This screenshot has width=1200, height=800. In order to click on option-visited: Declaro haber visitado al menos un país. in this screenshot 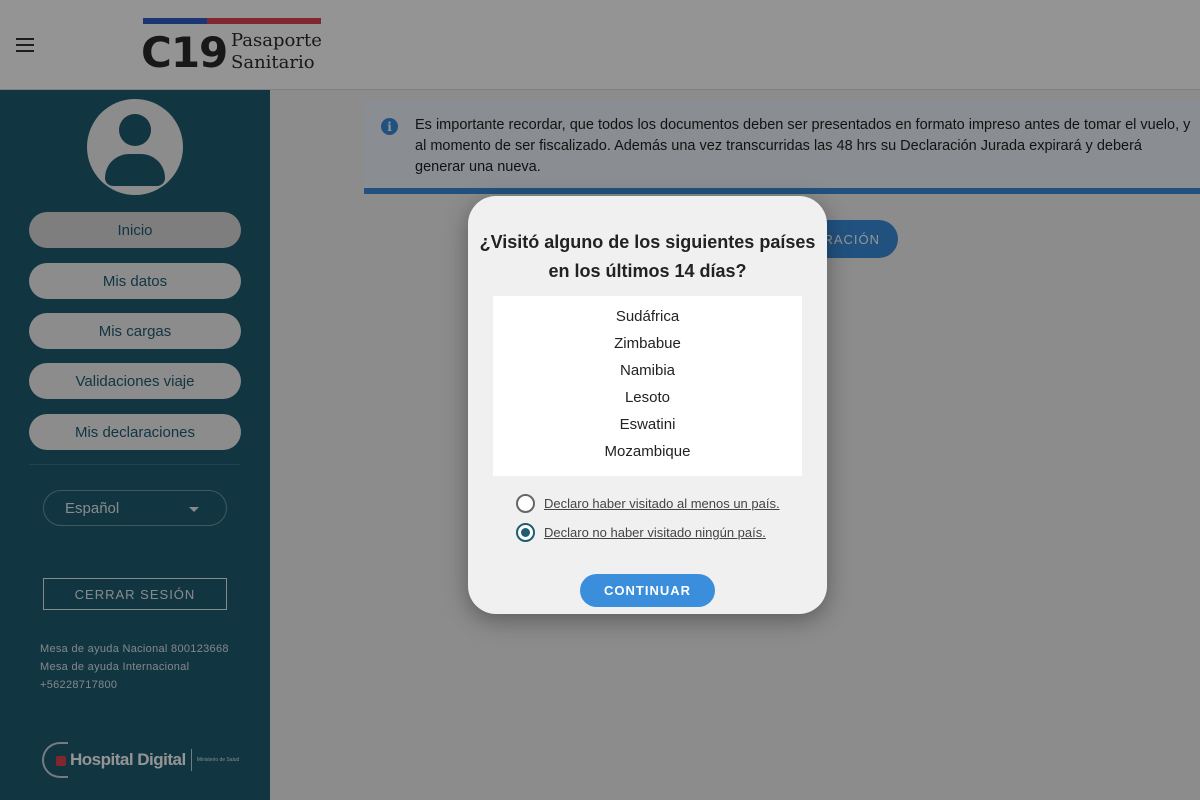, I will do `click(648, 503)`.